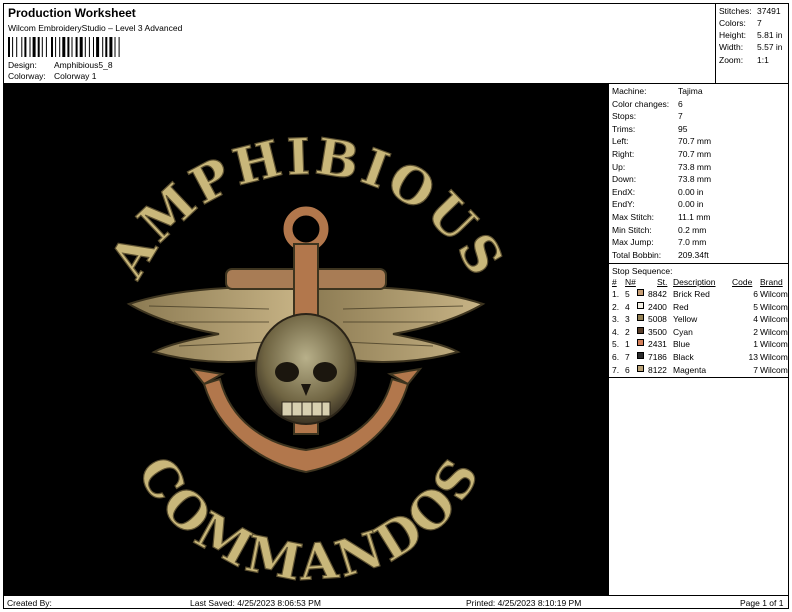 Image resolution: width=792 pixels, height=612 pixels. Describe the element at coordinates (614, 282) in the screenshot. I see `col-num: #` at that location.